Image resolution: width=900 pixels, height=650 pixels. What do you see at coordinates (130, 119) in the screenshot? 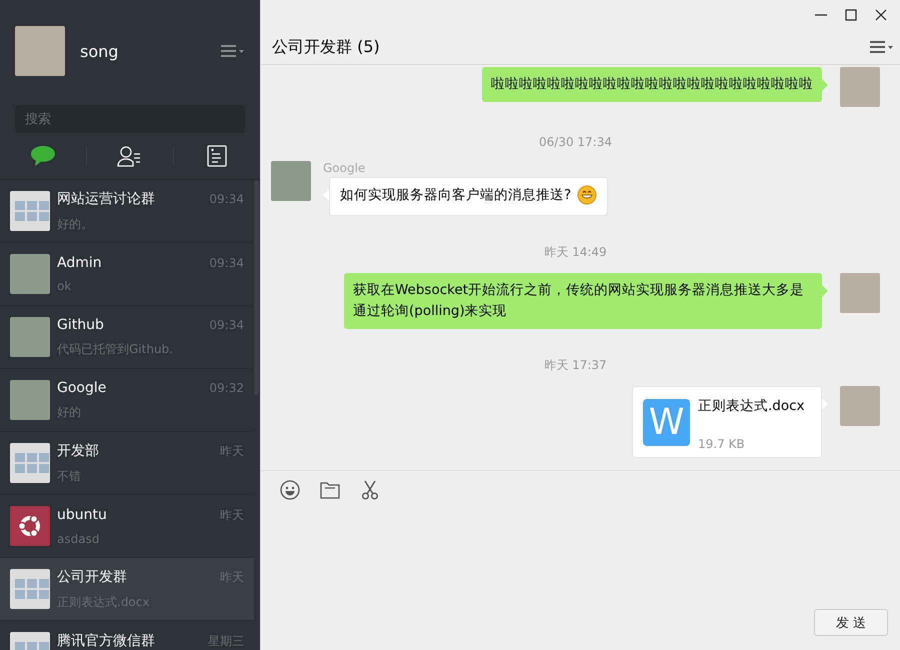
I see `search-field: 搜索` at bounding box center [130, 119].